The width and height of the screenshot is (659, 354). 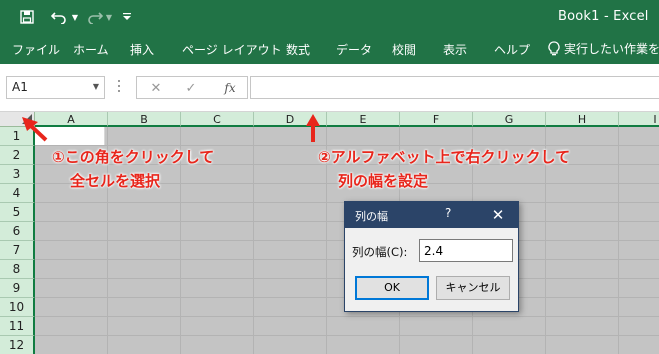 What do you see at coordinates (392, 288) in the screenshot?
I see `ok-button: OK` at bounding box center [392, 288].